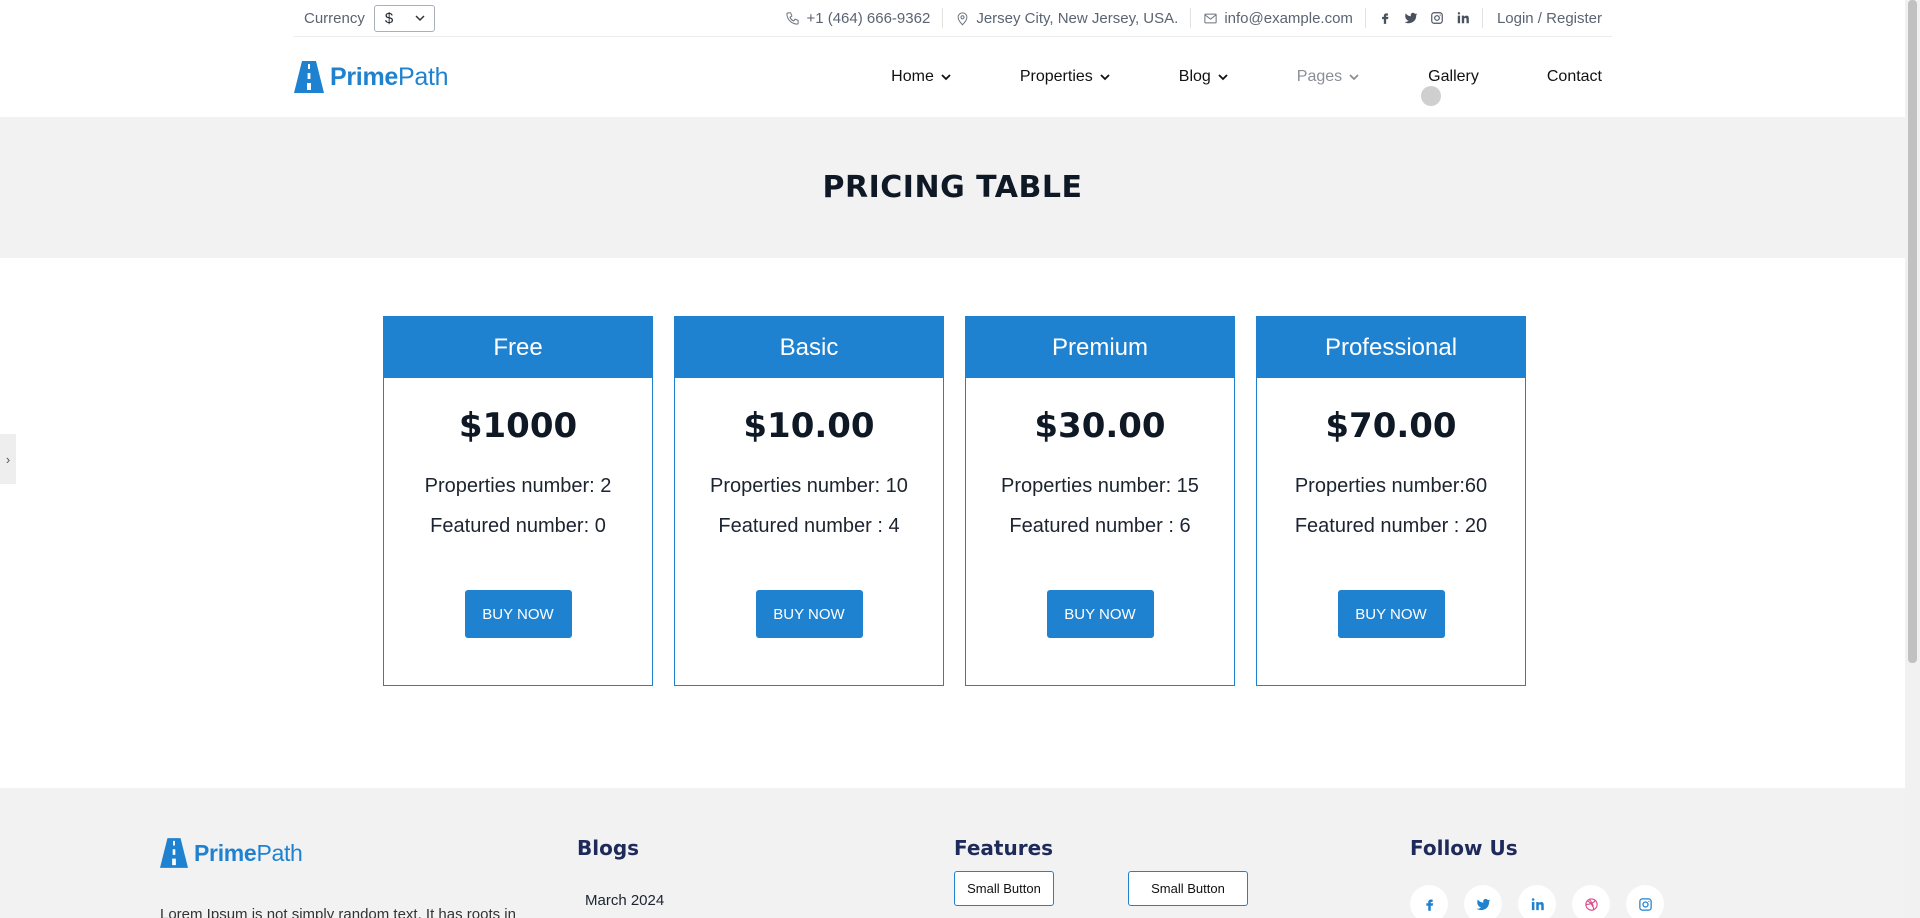 Image resolution: width=1920 pixels, height=918 pixels. What do you see at coordinates (518, 426) in the screenshot?
I see `plan-price: $1000` at bounding box center [518, 426].